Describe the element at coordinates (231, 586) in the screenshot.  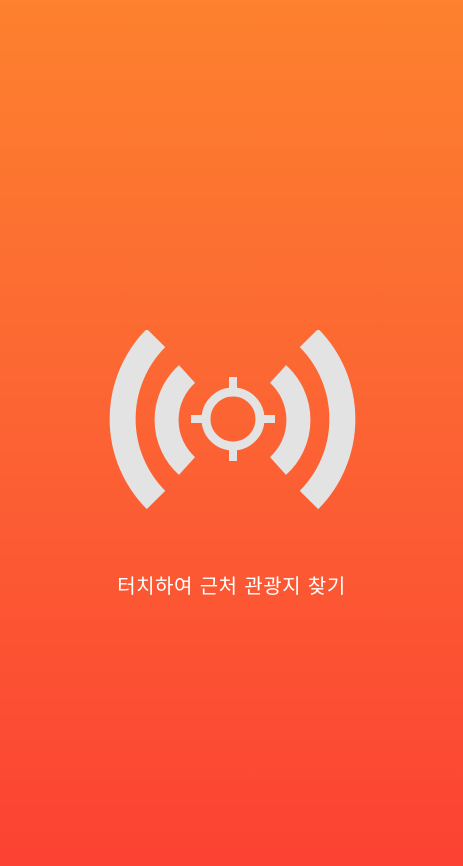
I see `touch-to-find-label: 터치하여 근처 관광지 찾기` at that location.